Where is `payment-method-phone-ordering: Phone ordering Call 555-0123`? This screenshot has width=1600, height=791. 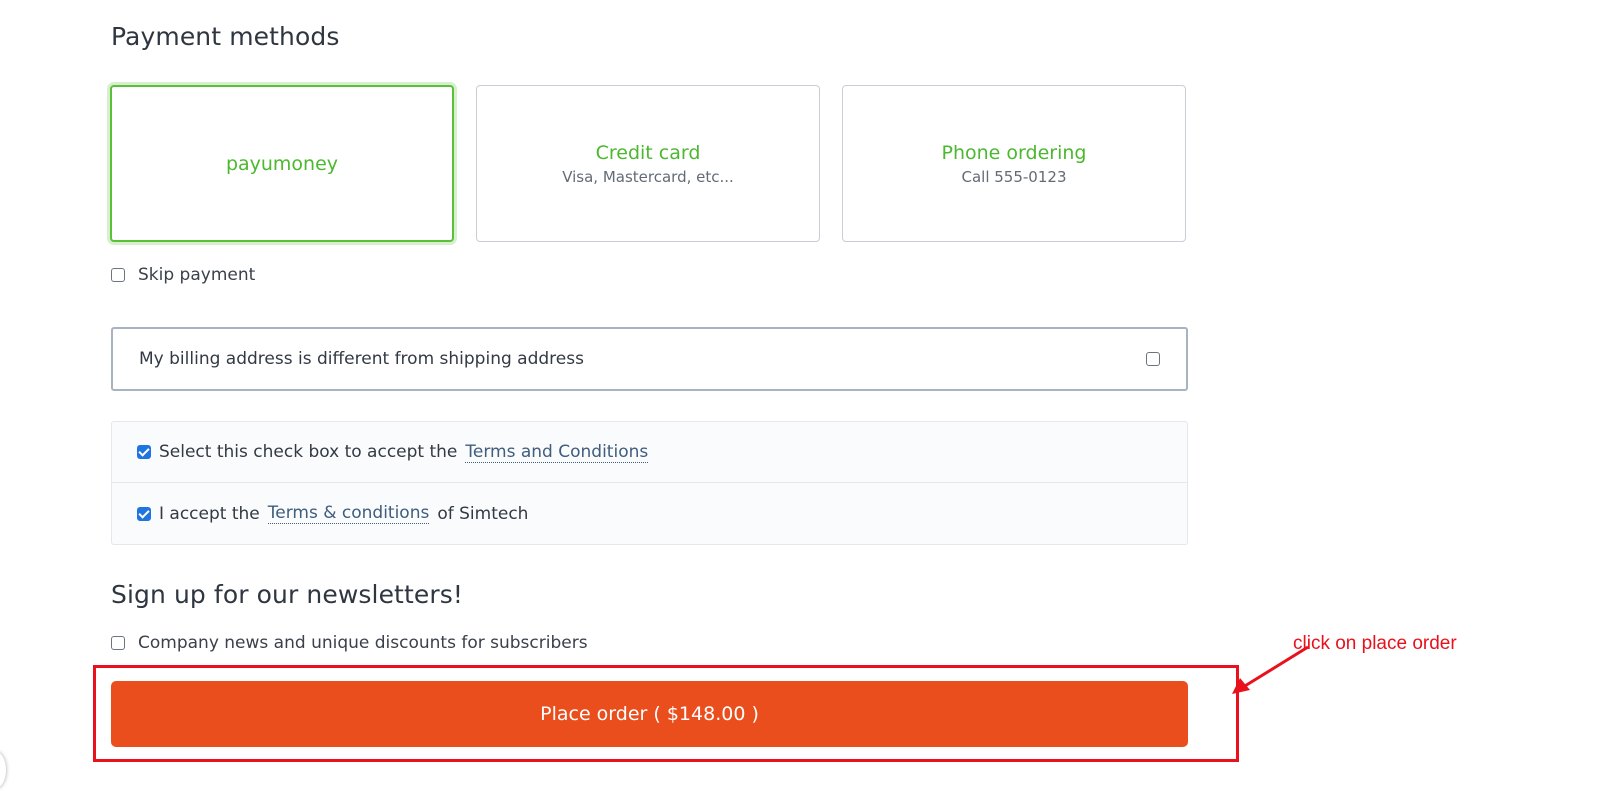
payment-method-phone-ordering: Phone ordering Call 555-0123 is located at coordinates (1014, 163).